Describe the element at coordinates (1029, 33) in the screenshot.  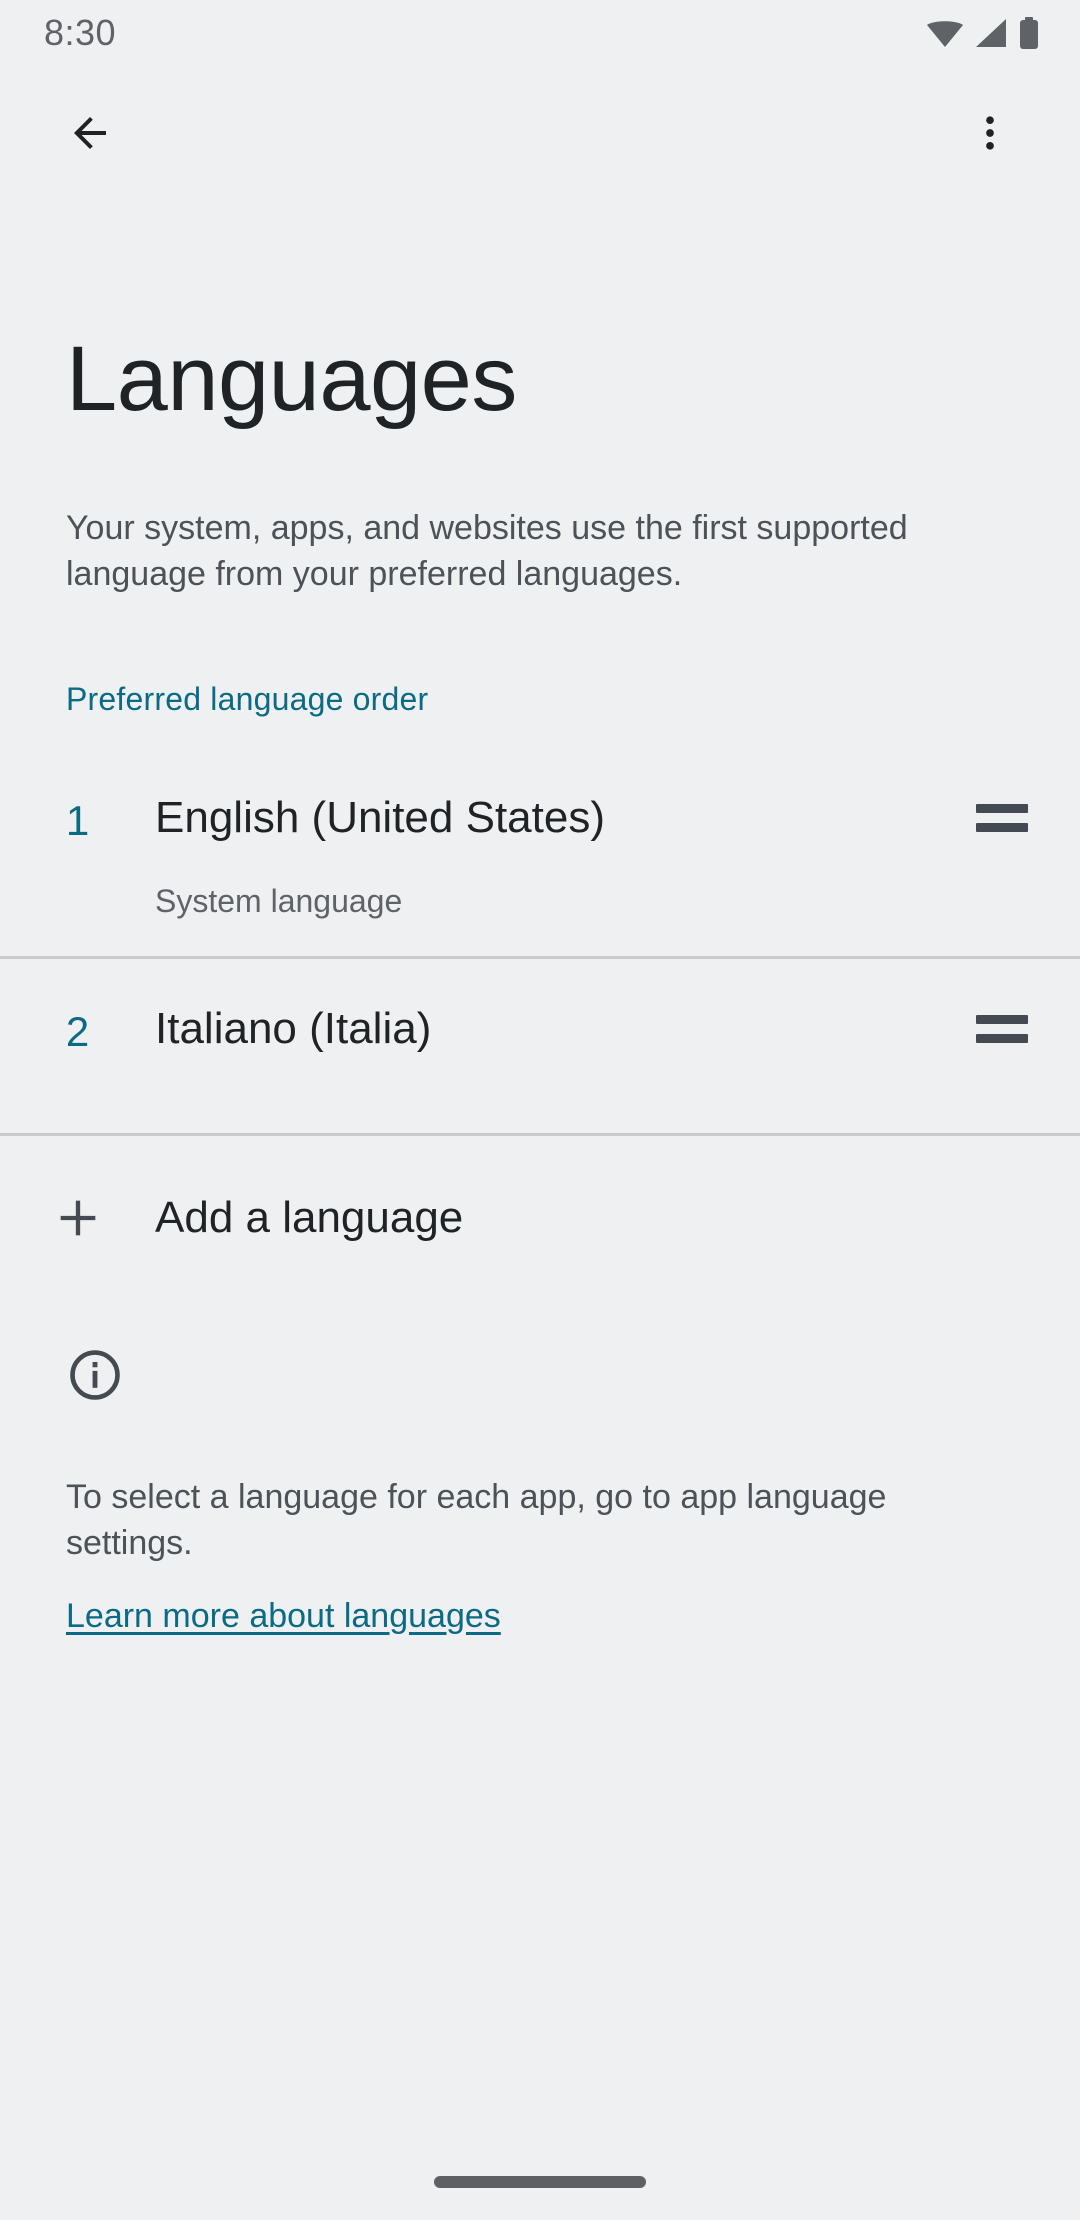
I see `battery-icon` at that location.